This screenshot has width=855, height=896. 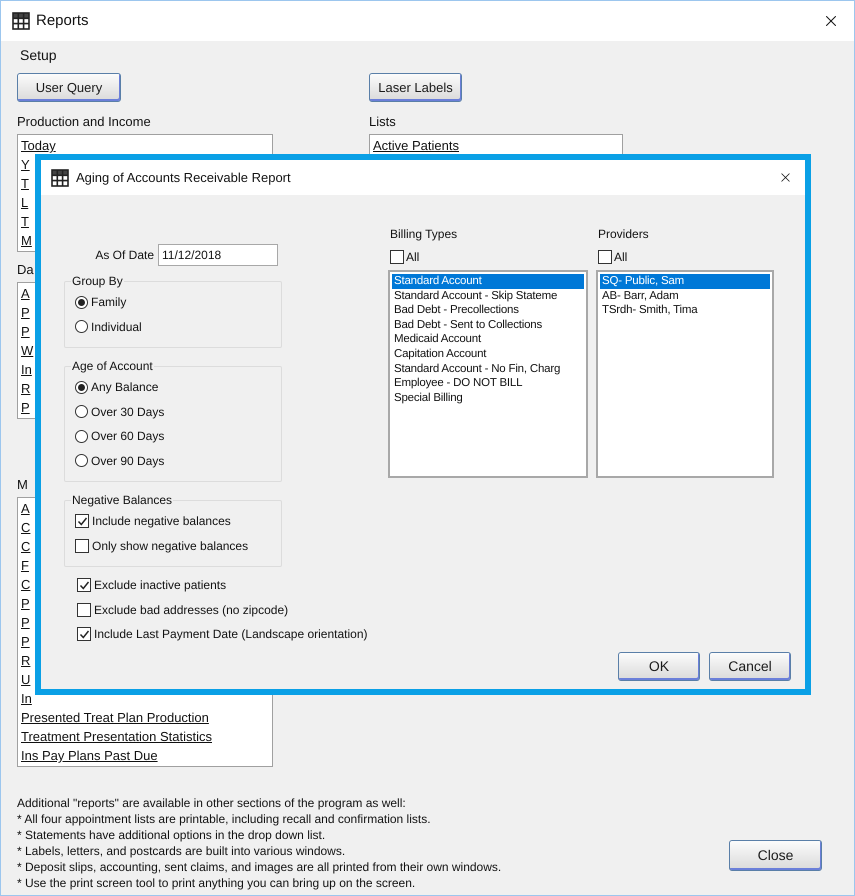 What do you see at coordinates (216, 883) in the screenshot?
I see `note-text: * Use the print screen tool to print anything you can bring up on the screen.` at bounding box center [216, 883].